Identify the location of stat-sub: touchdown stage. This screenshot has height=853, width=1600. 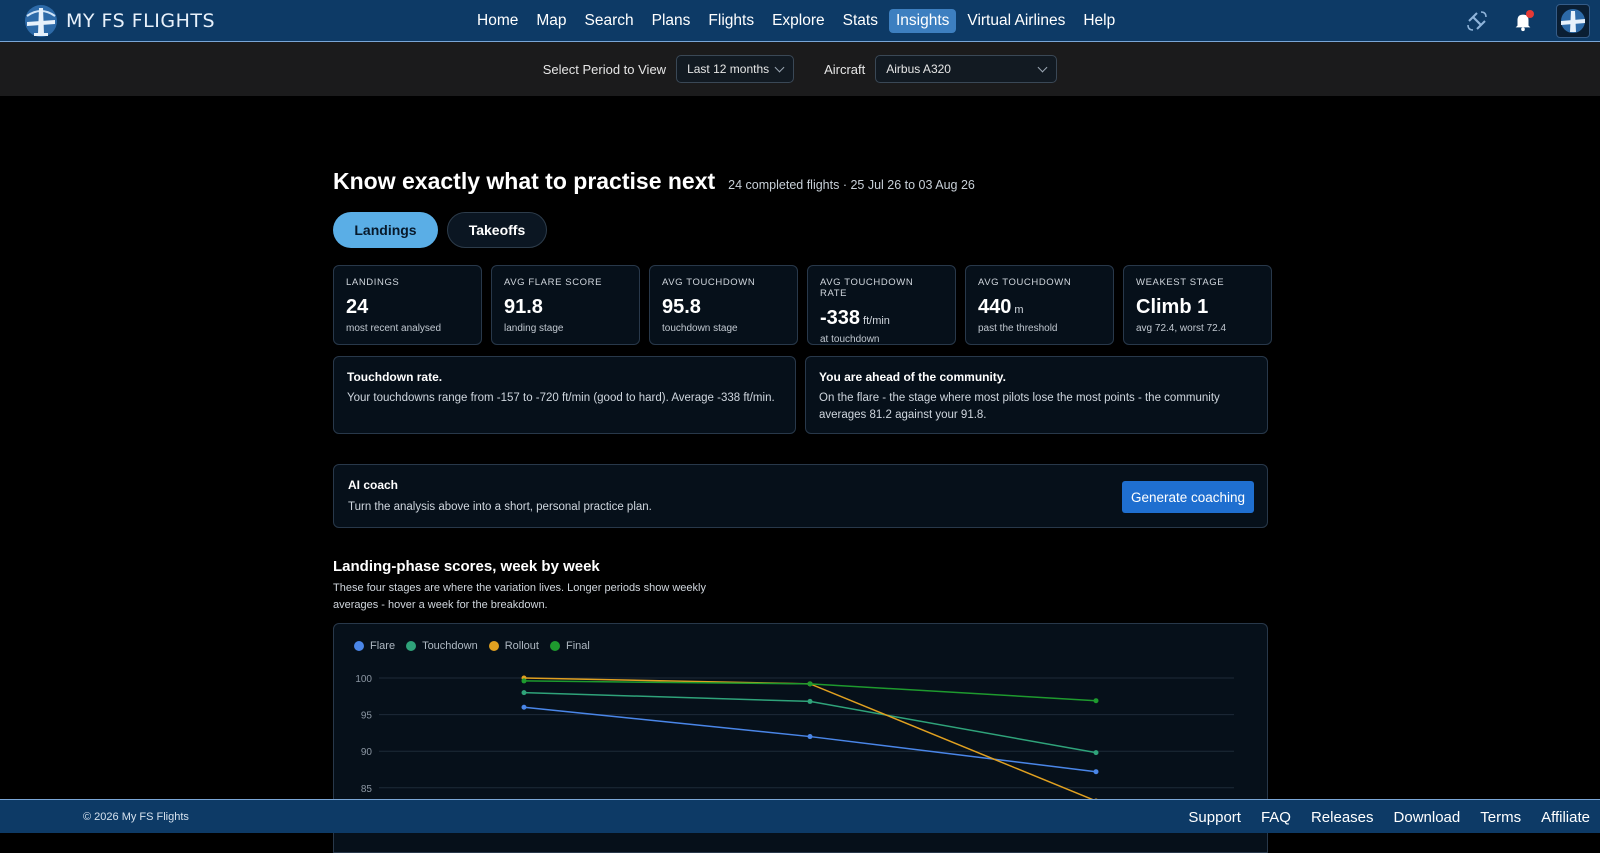
(700, 328).